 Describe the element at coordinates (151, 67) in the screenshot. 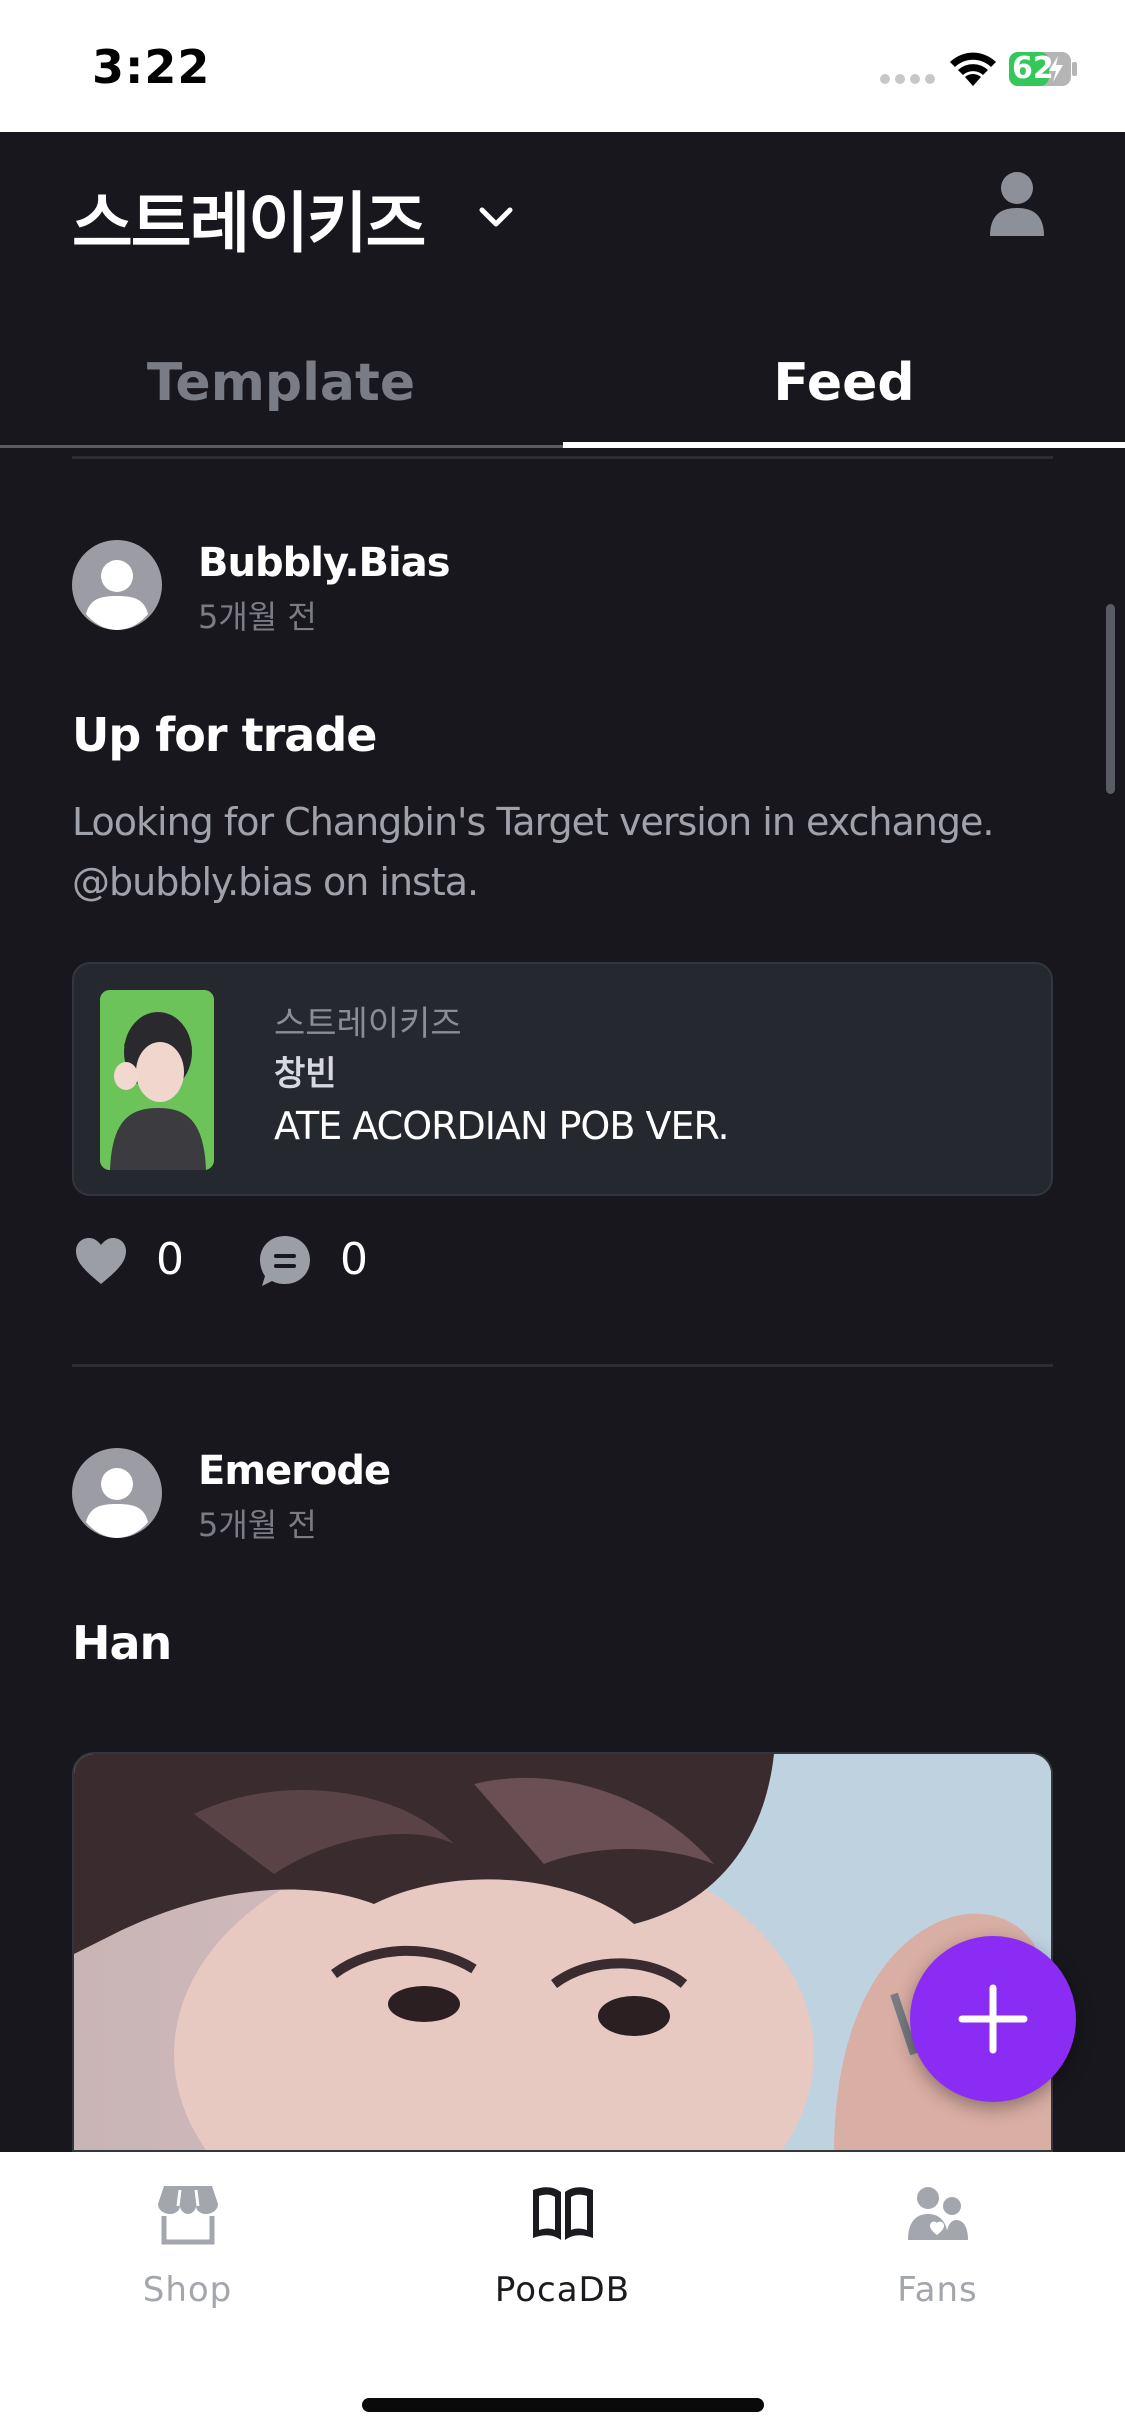

I see `status-time: 3:22` at that location.